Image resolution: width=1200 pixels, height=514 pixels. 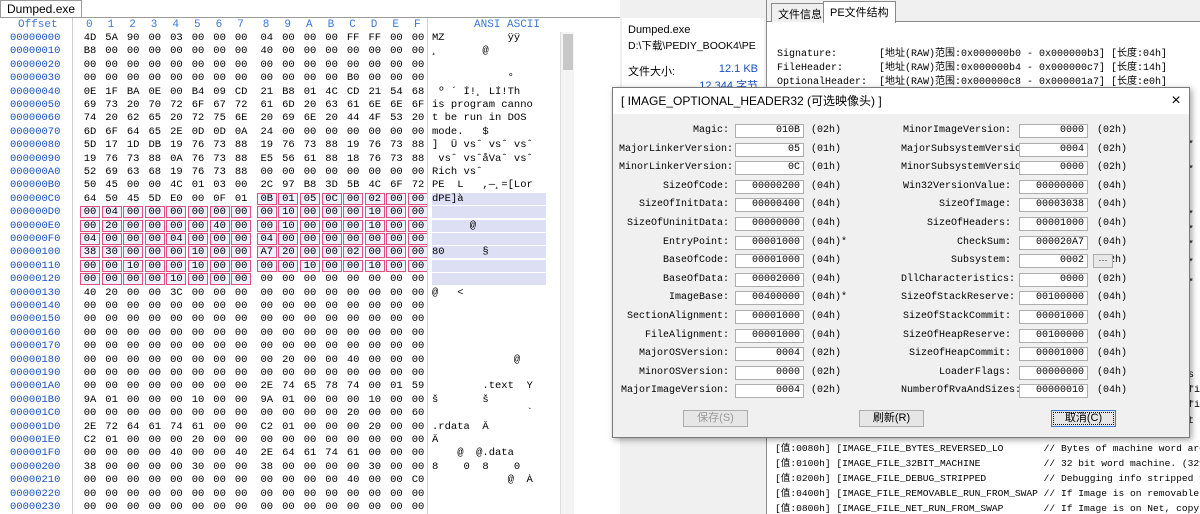 I want to click on hex-byte: 19, so click(x=176, y=172).